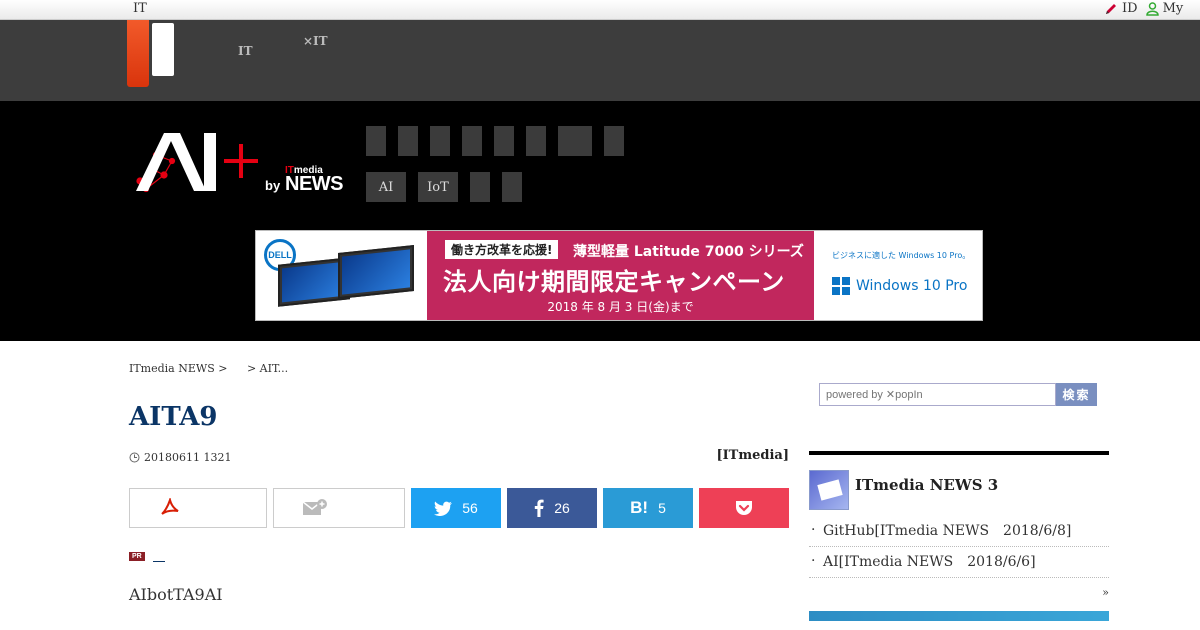 The width and height of the screenshot is (1200, 630). I want to click on itmedia-logo-mark, so click(138, 53).